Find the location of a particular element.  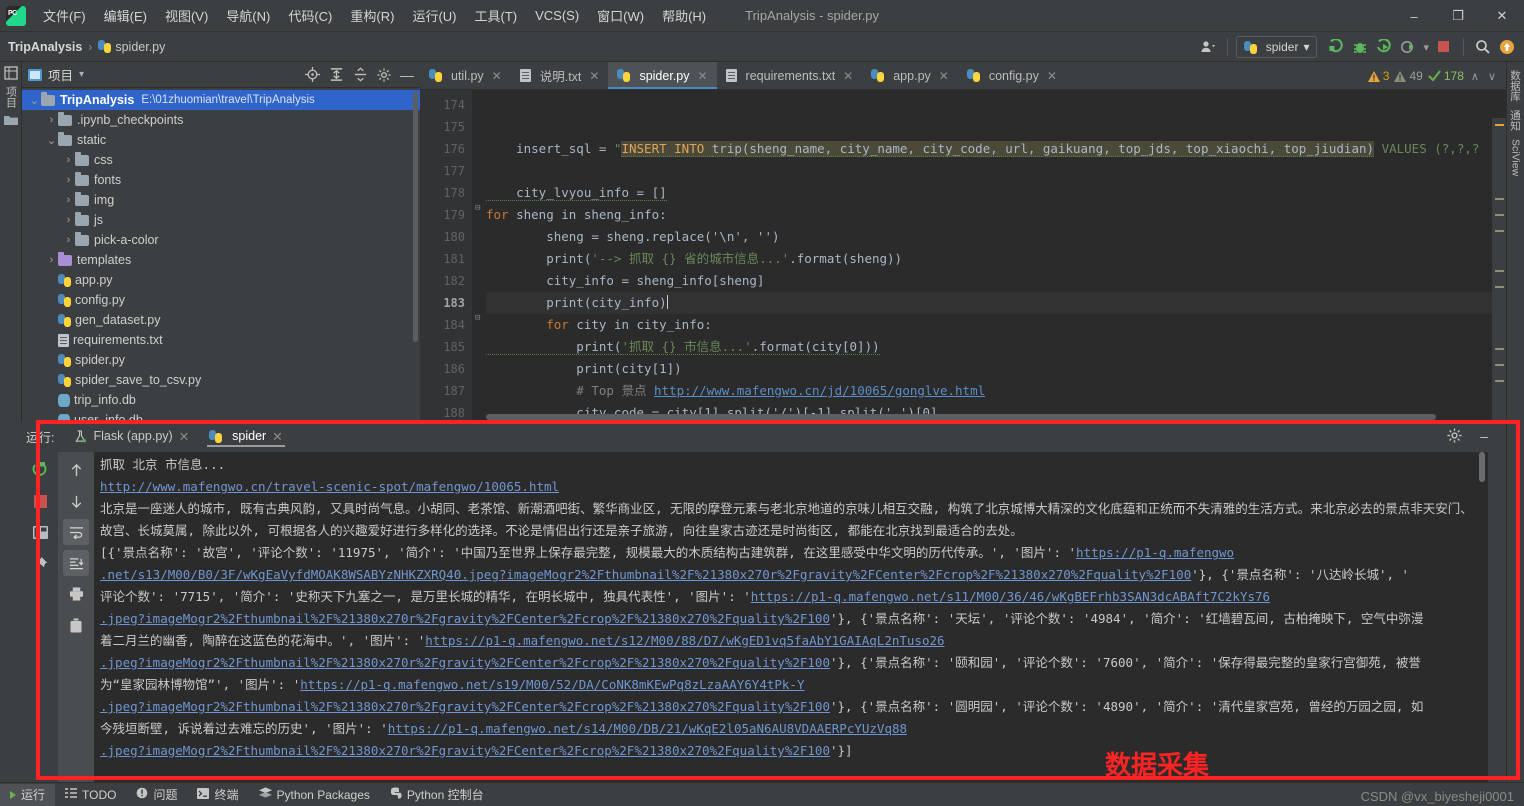

tree-node: › pick-a-color is located at coordinates (221, 240).